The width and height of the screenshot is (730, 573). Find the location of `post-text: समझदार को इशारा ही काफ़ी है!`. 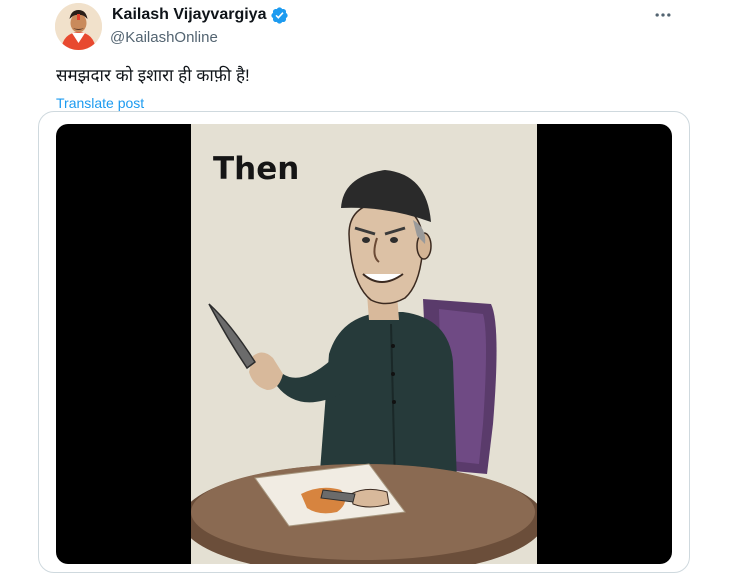

post-text: समझदार को इशारा ही काफ़ी है! is located at coordinates (153, 75).